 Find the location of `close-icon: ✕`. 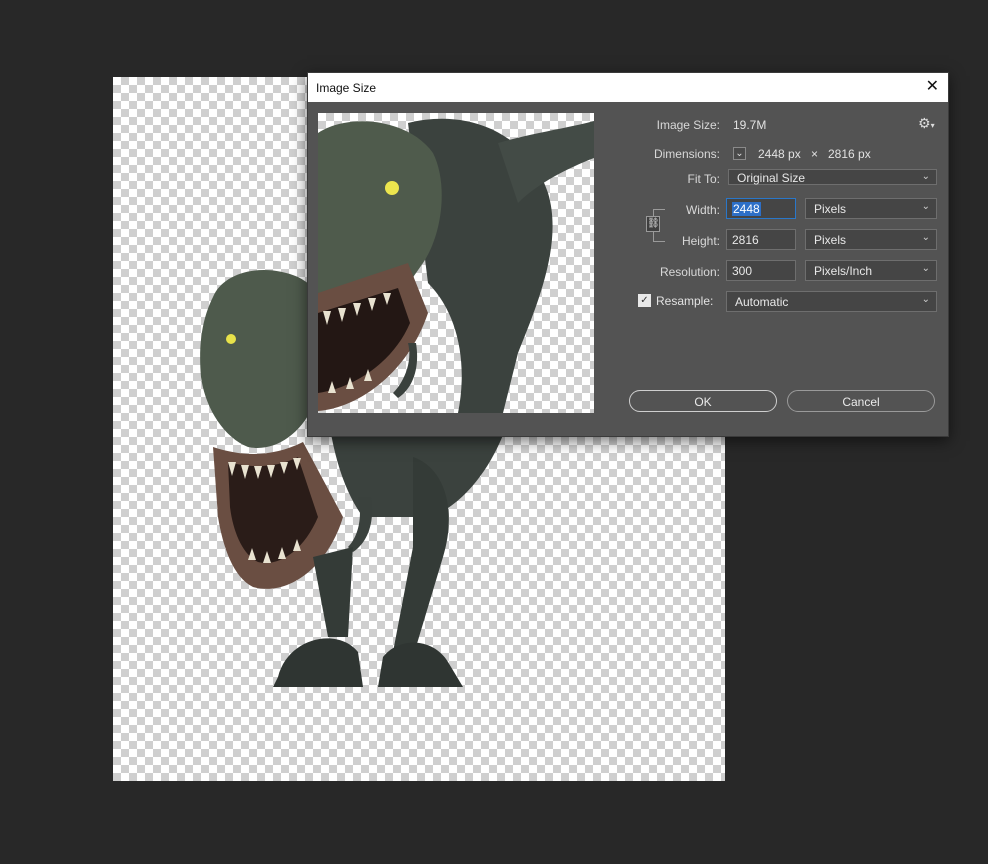

close-icon: ✕ is located at coordinates (932, 87).